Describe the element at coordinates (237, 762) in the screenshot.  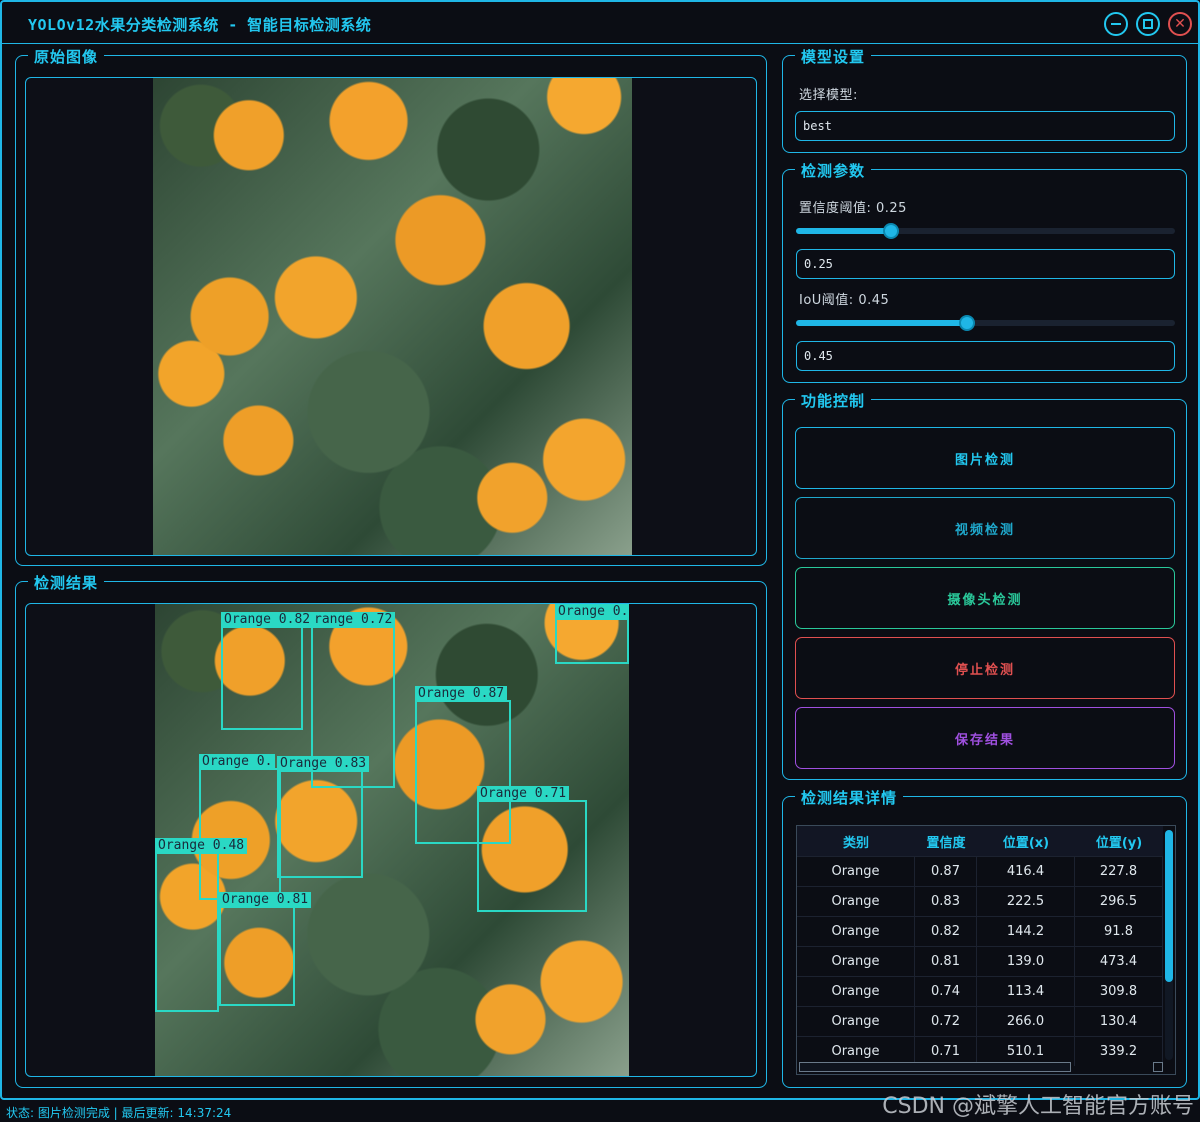
I see `detection-label: Orange 0.` at that location.